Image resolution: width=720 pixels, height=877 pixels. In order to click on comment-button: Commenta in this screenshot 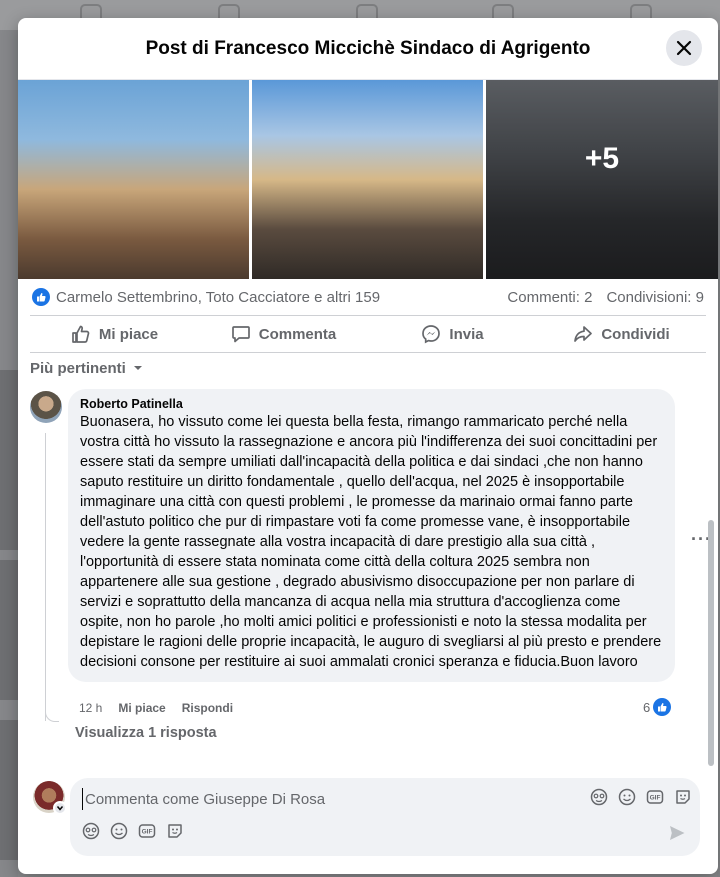, I will do `click(283, 334)`.